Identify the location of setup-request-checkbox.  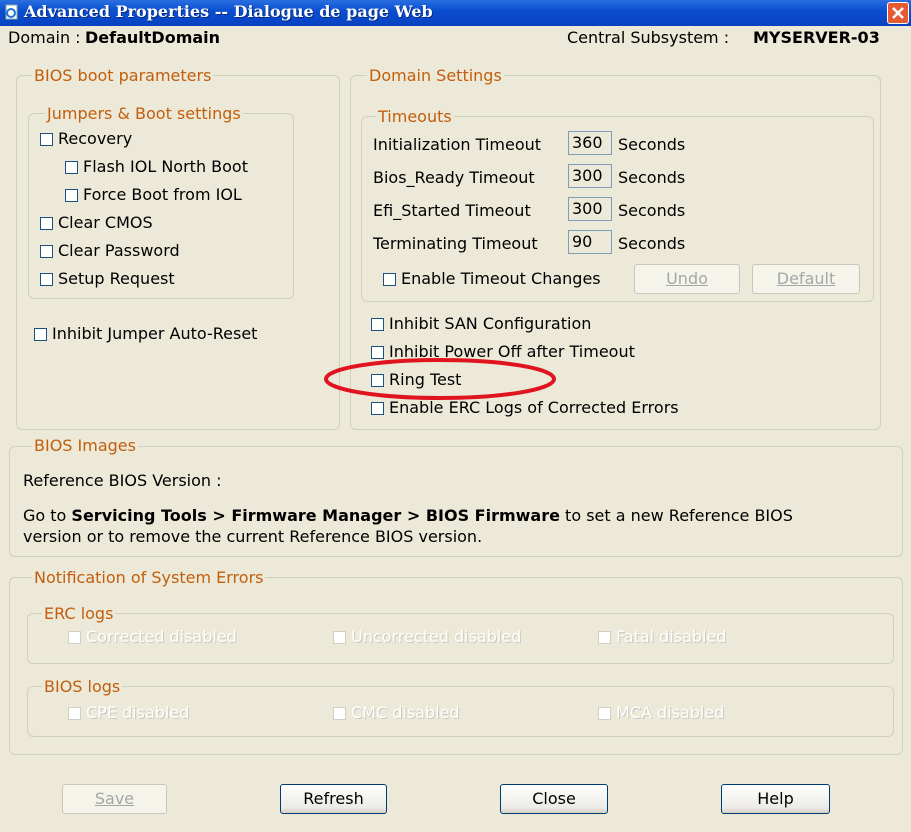
(46, 279).